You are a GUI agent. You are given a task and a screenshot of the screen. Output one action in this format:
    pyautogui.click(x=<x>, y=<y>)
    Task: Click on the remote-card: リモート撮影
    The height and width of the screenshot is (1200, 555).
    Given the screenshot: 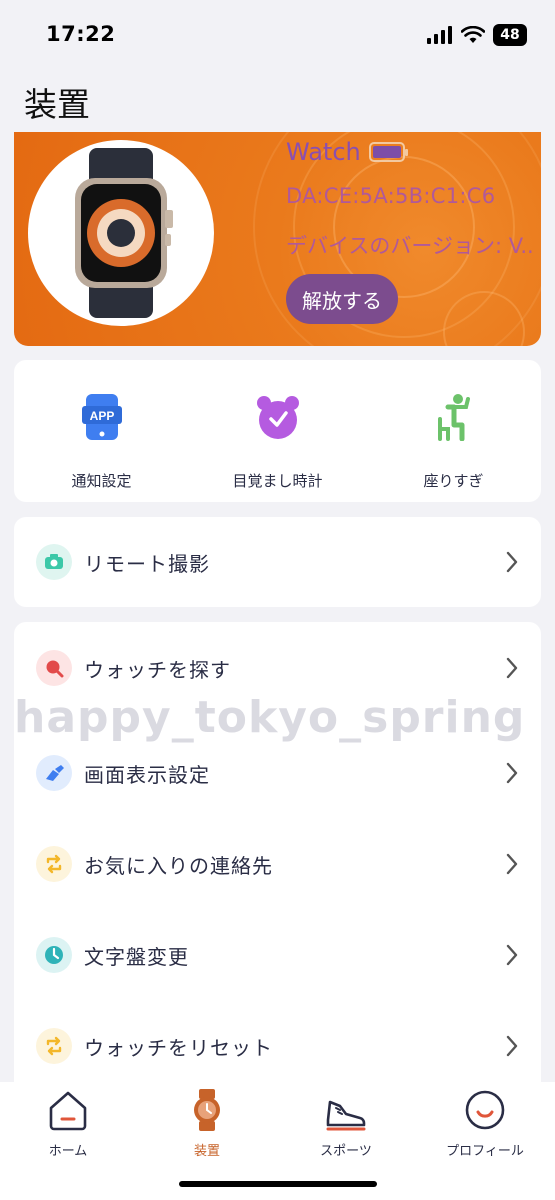 What is the action you would take?
    pyautogui.click(x=277, y=562)
    